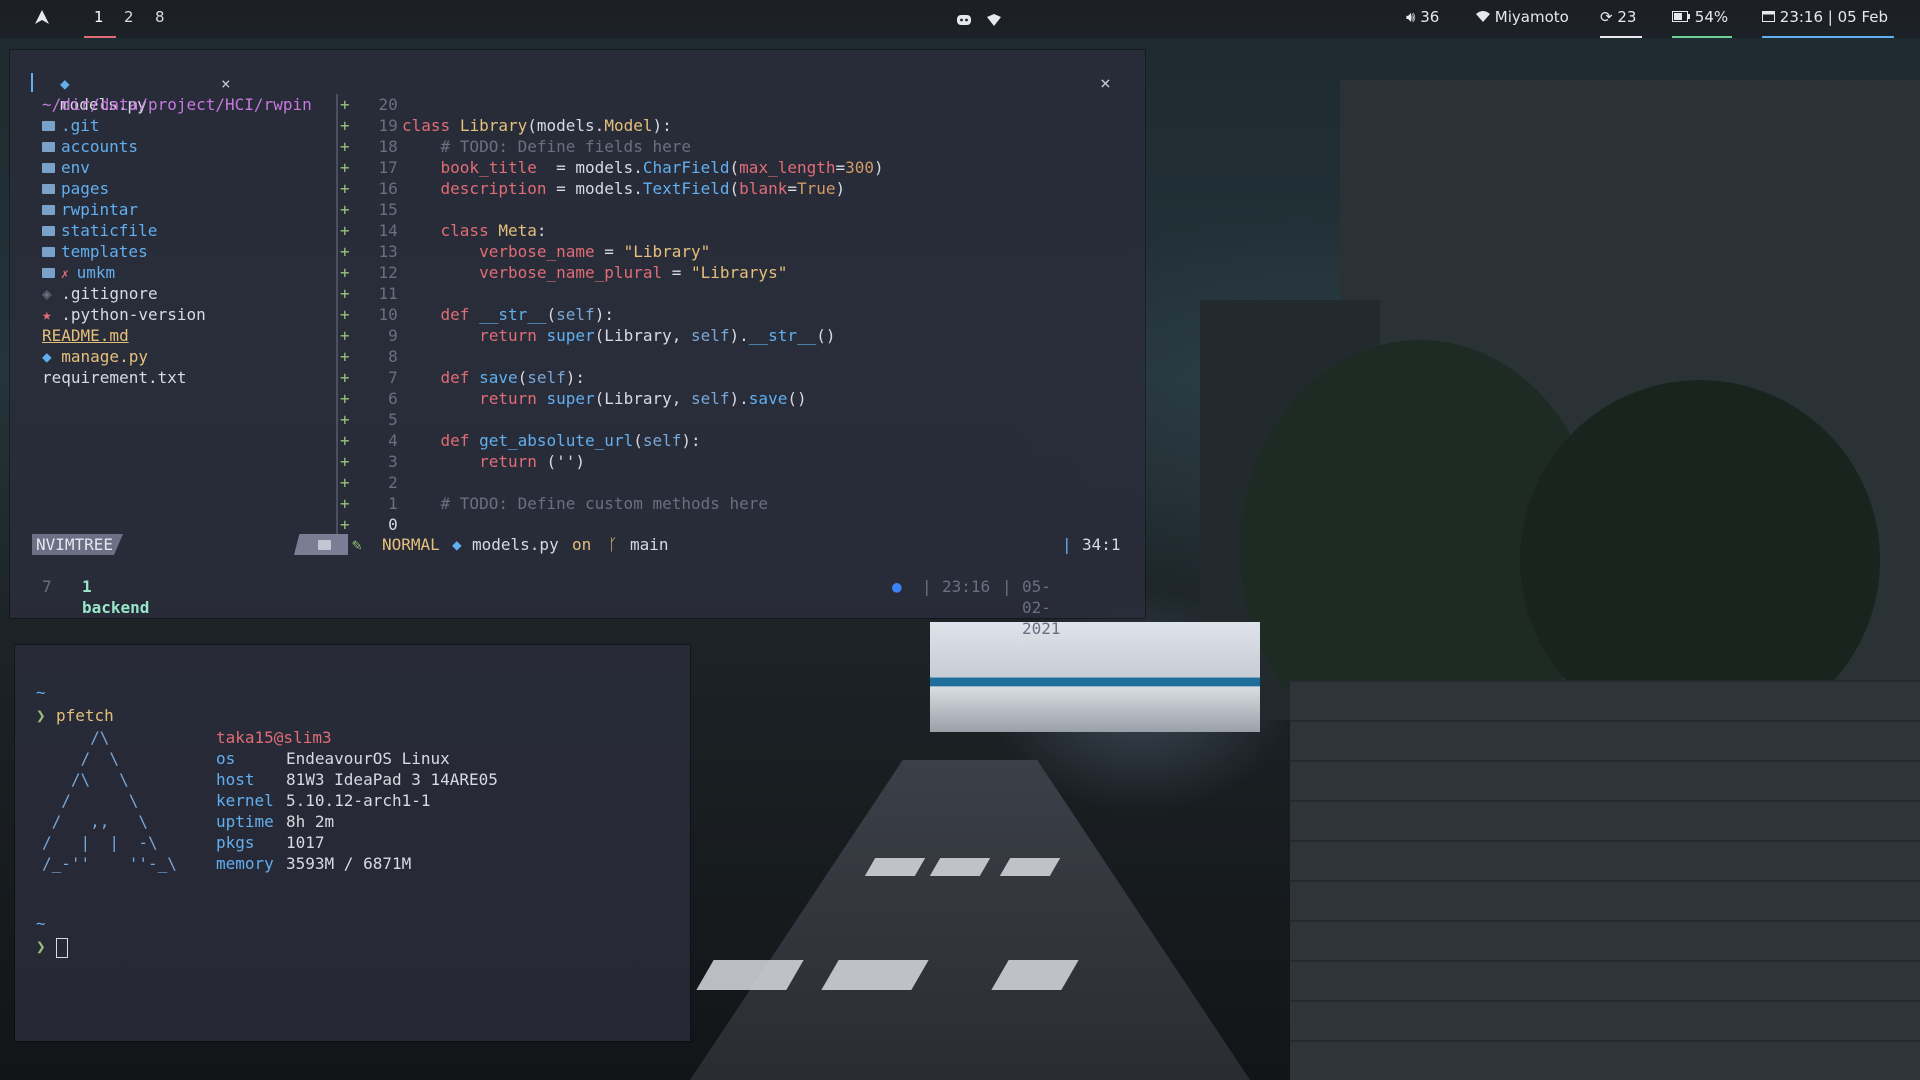 The image size is (1920, 1080). Describe the element at coordinates (115, 597) in the screenshot. I see `tmux-session: 1 backend` at that location.